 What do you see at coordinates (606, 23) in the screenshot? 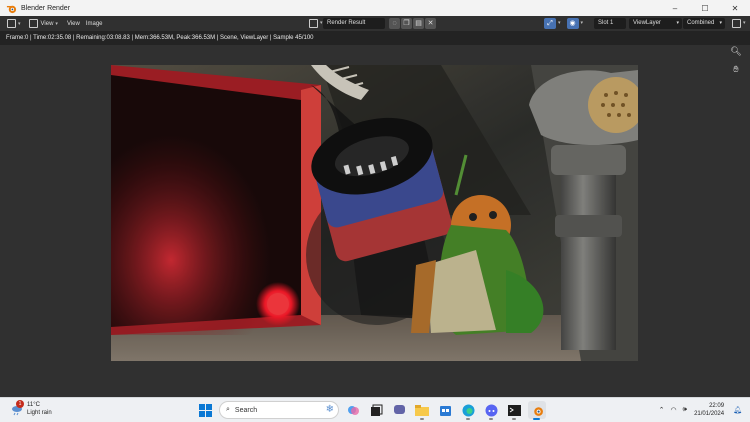
I see `slot-label: Slot 1` at bounding box center [606, 23].